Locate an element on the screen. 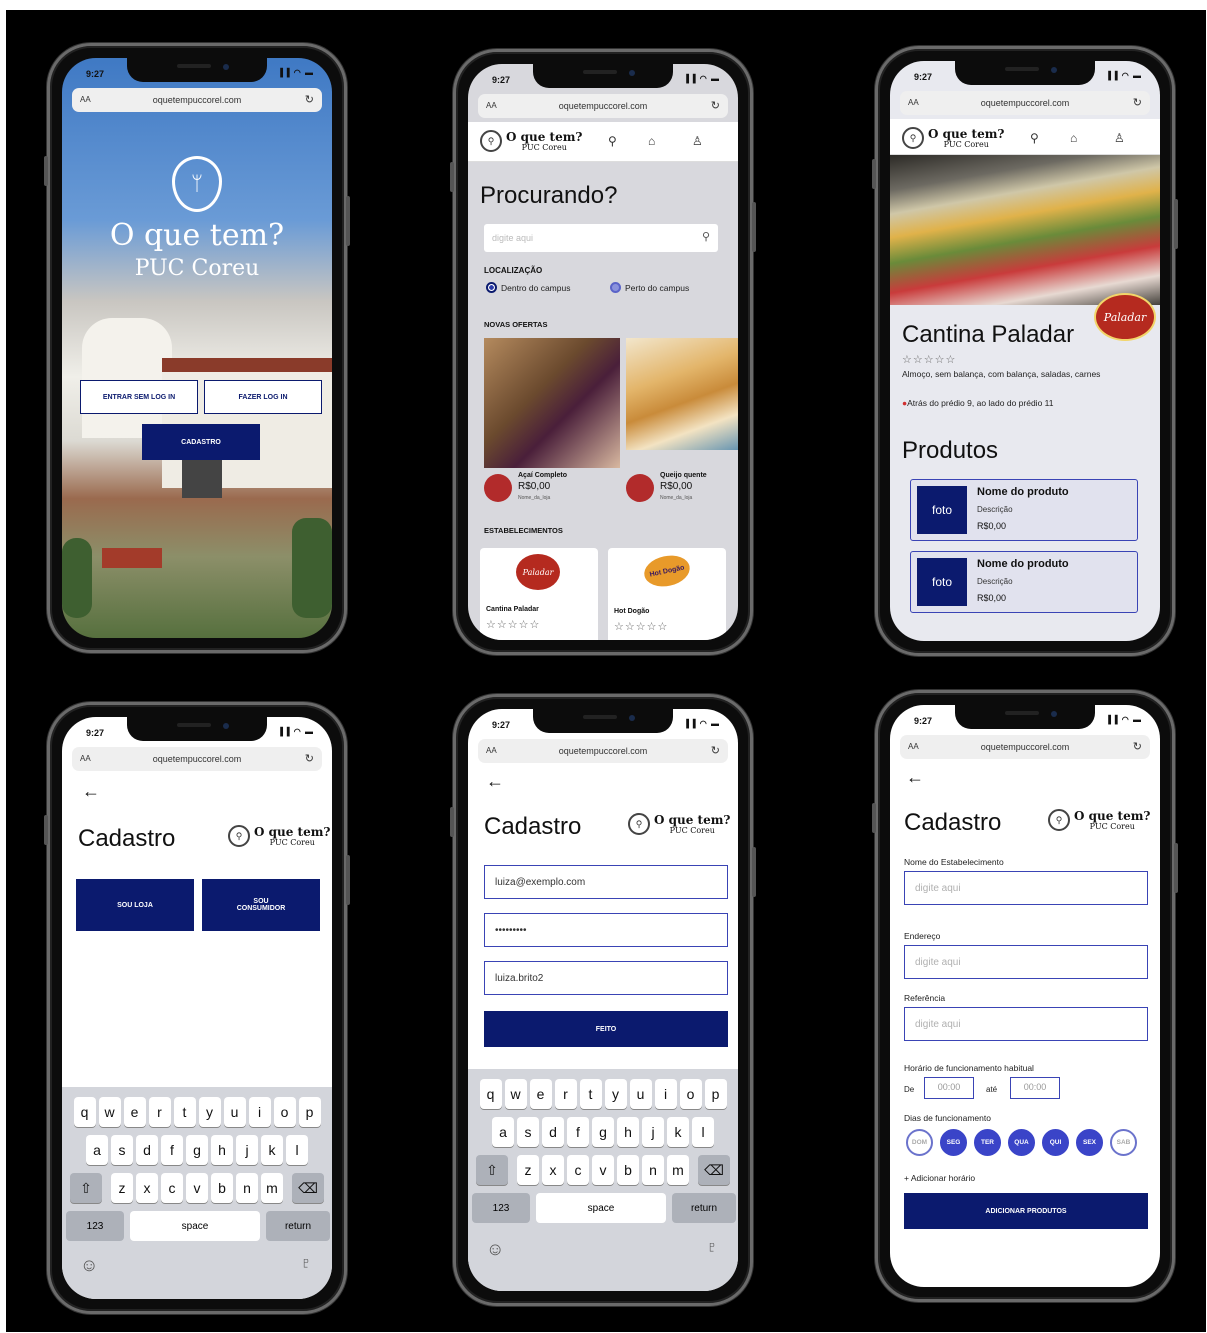 The height and width of the screenshot is (1333, 1207). kb-key: k is located at coordinates (678, 1132).